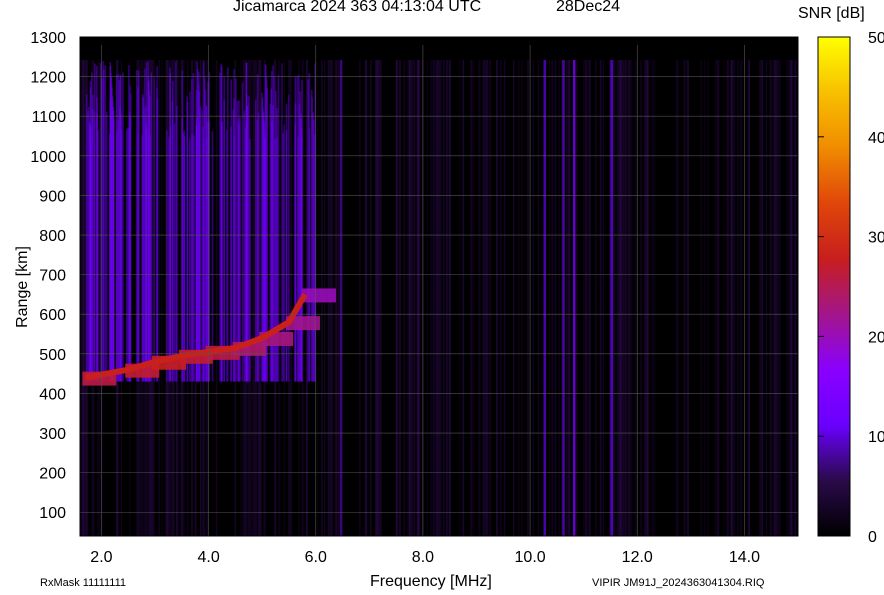  Describe the element at coordinates (637, 557) in the screenshot. I see `x-tick-label: 12.0` at that location.